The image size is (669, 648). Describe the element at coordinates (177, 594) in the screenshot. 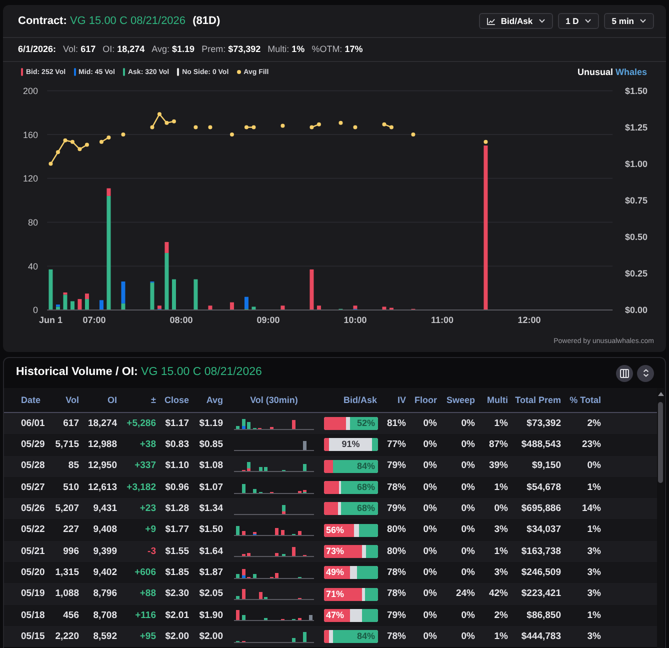

I see `close-price-cell: $2.30` at that location.